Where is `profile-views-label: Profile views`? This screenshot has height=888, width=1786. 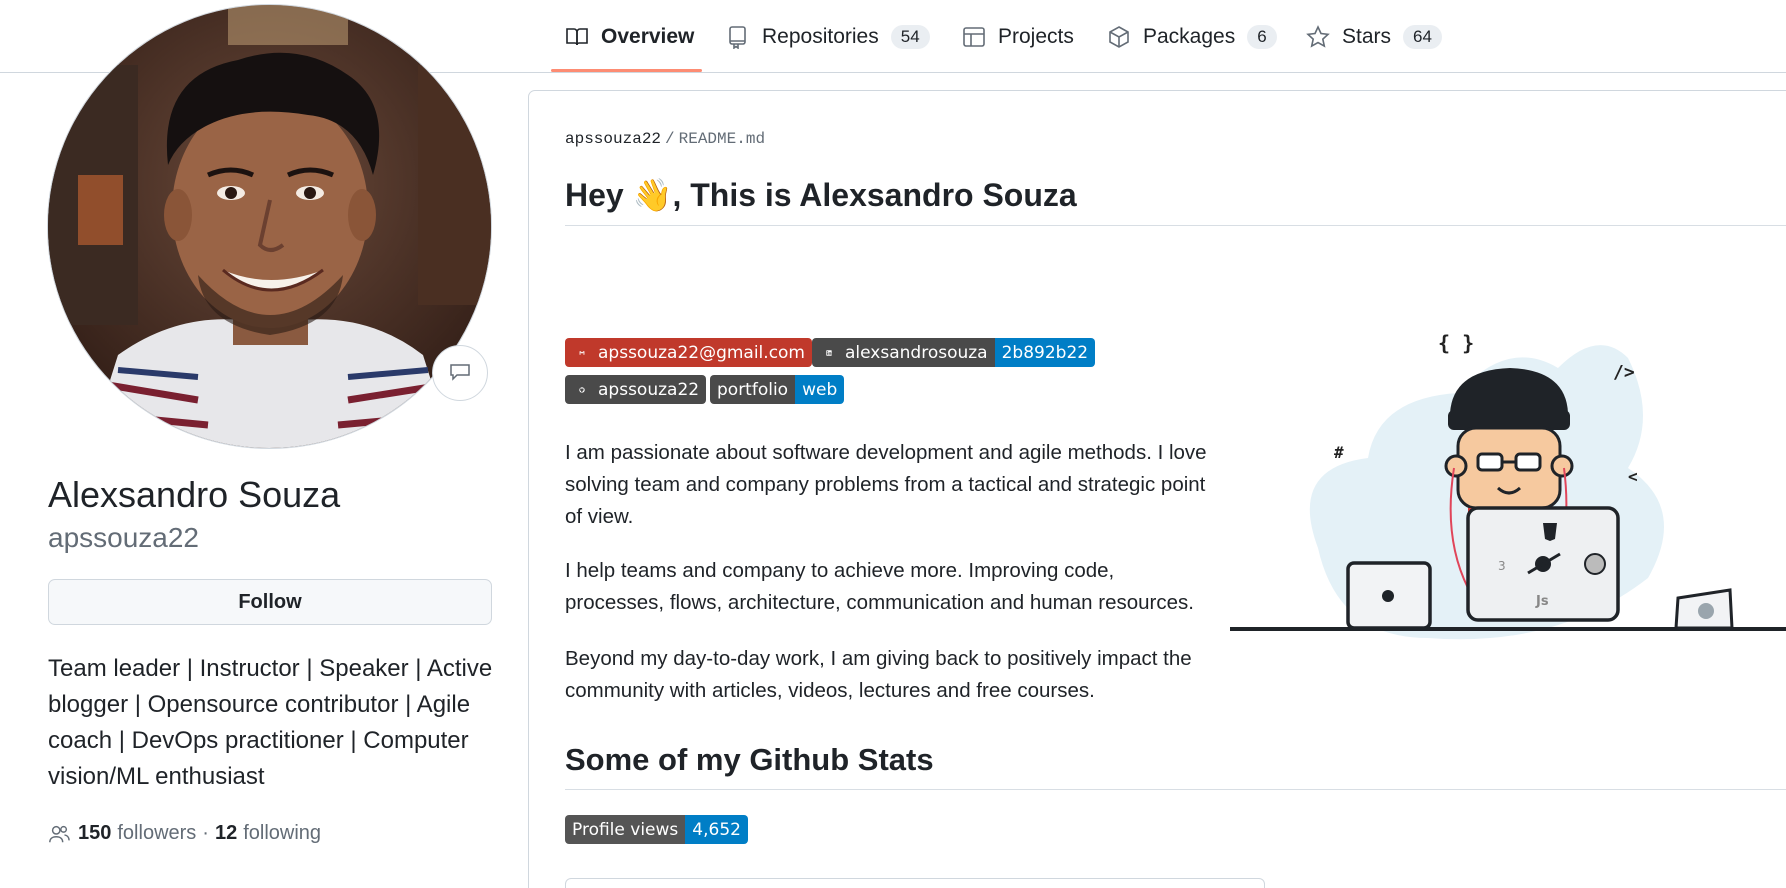
profile-views-label: Profile views is located at coordinates (625, 829).